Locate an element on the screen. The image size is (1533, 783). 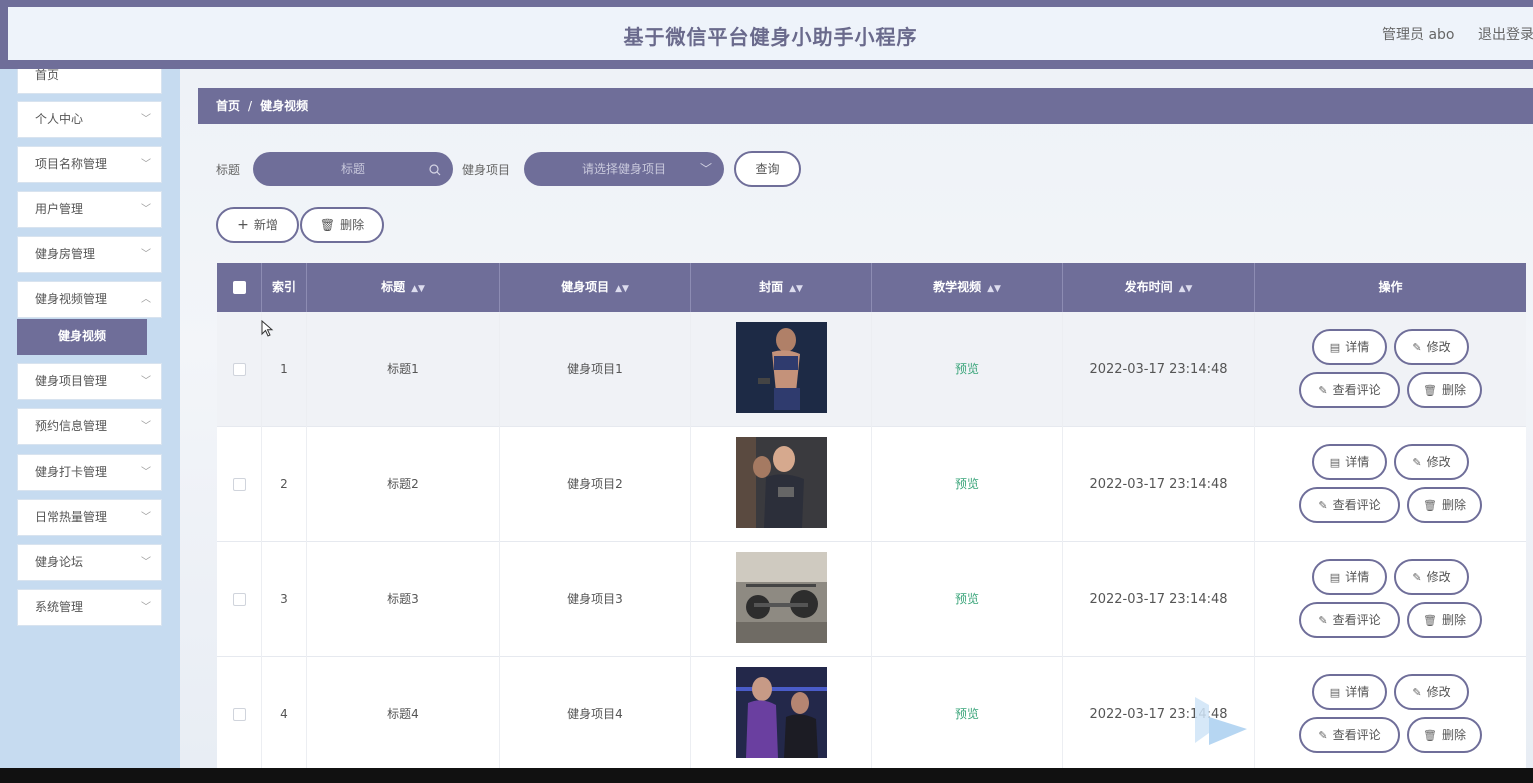
col-video: 教学视频 ▲▼ is located at coordinates (967, 287).